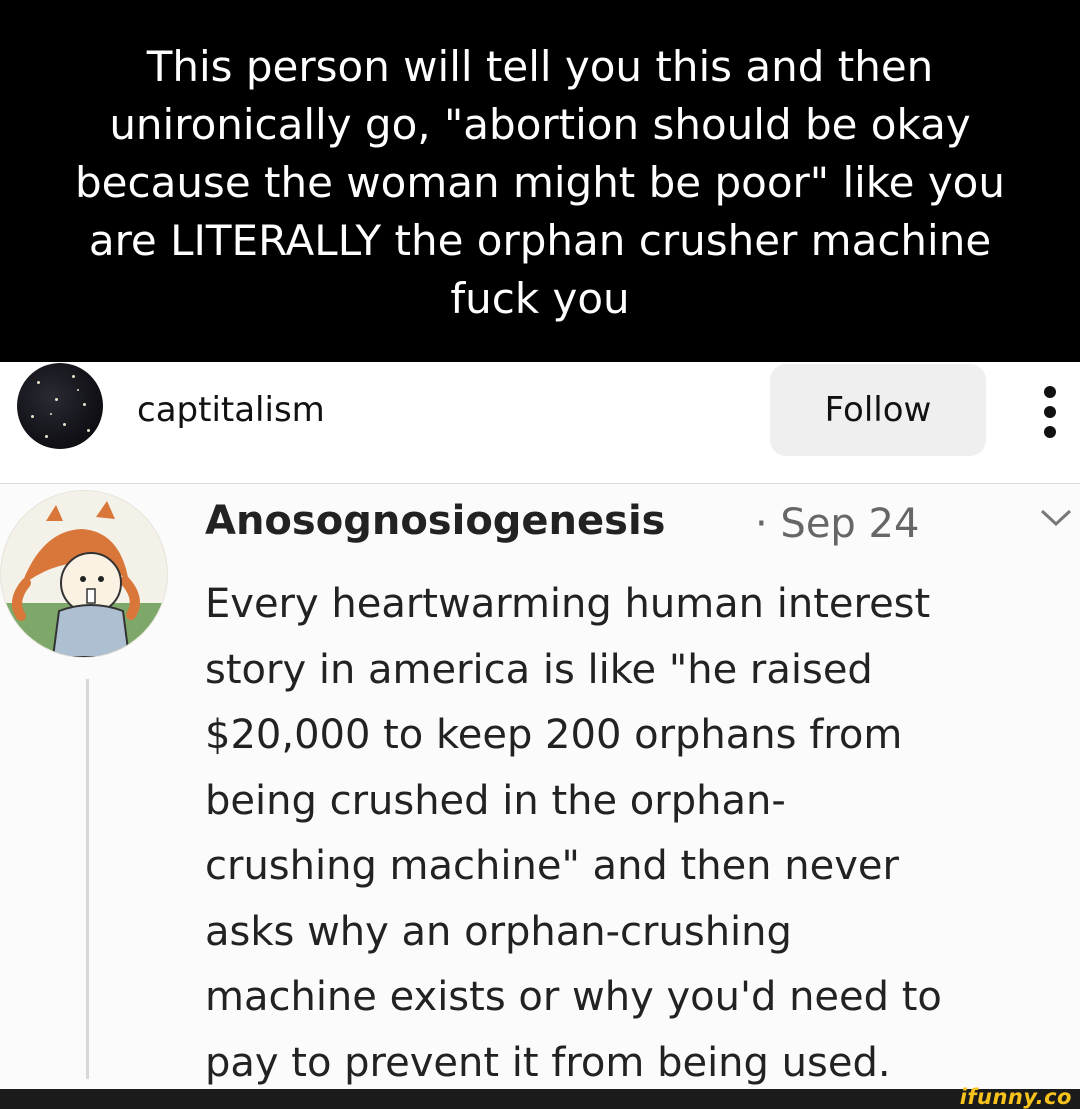 This screenshot has height=1109, width=1080. Describe the element at coordinates (540, 422) in the screenshot. I see `account-row: captitalism Follow` at that location.